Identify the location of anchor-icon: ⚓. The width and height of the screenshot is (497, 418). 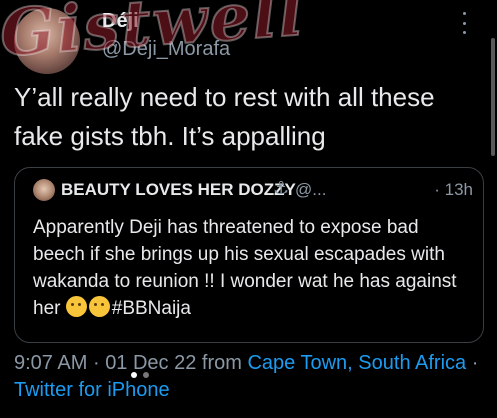
(281, 188).